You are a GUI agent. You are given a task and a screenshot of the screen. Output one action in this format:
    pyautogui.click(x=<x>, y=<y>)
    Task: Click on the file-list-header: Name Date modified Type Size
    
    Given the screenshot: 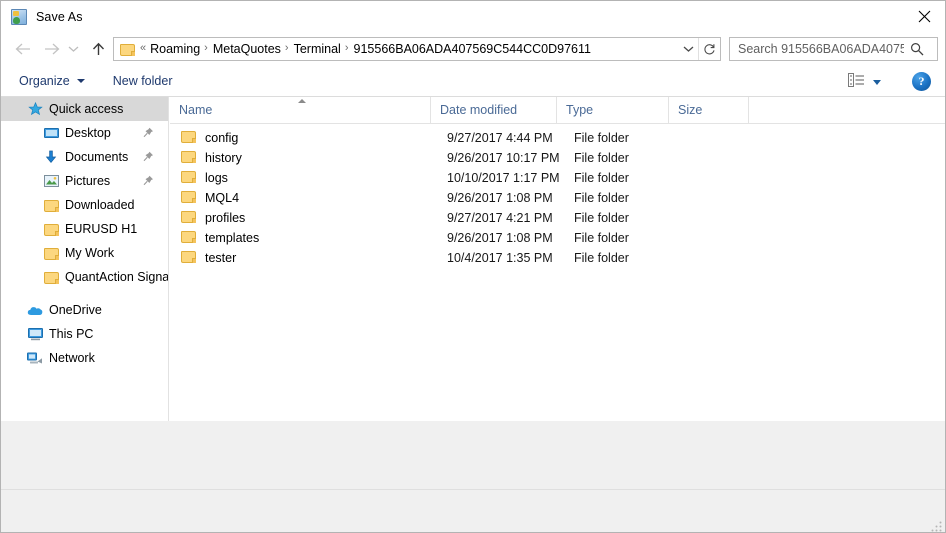 What is the action you would take?
    pyautogui.click(x=557, y=110)
    